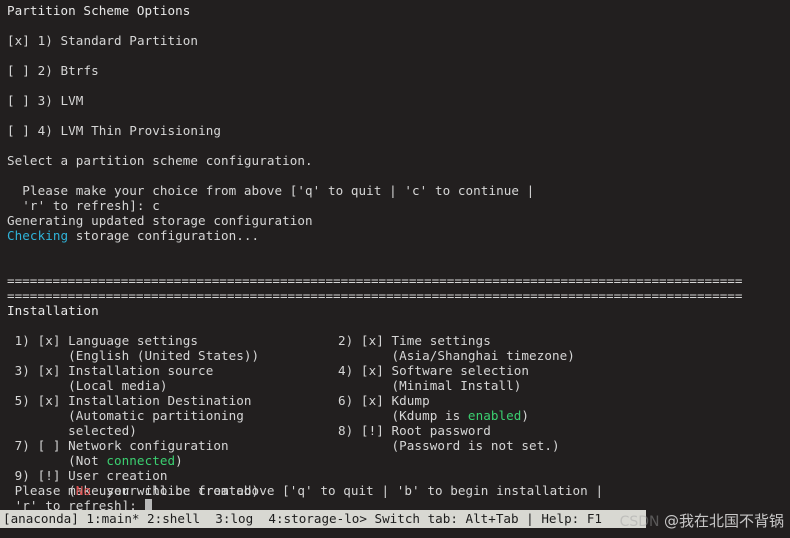 Image resolution: width=790 pixels, height=538 pixels. Describe the element at coordinates (125, 415) in the screenshot. I see `menu-item-installation-destination-value-1: (Automatic partitioning` at that location.